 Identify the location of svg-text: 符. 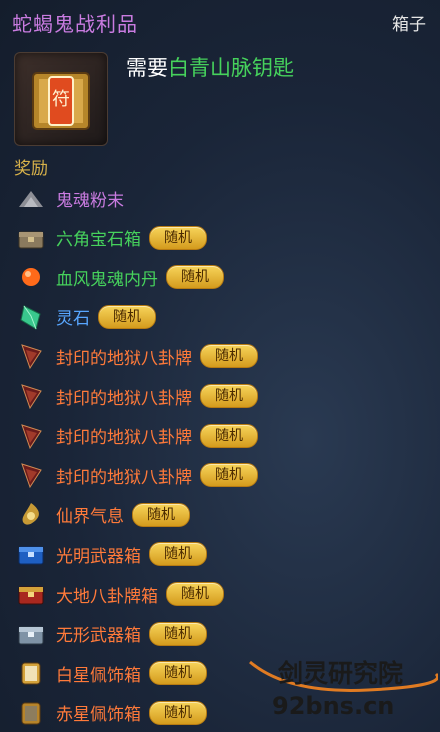
(61, 99).